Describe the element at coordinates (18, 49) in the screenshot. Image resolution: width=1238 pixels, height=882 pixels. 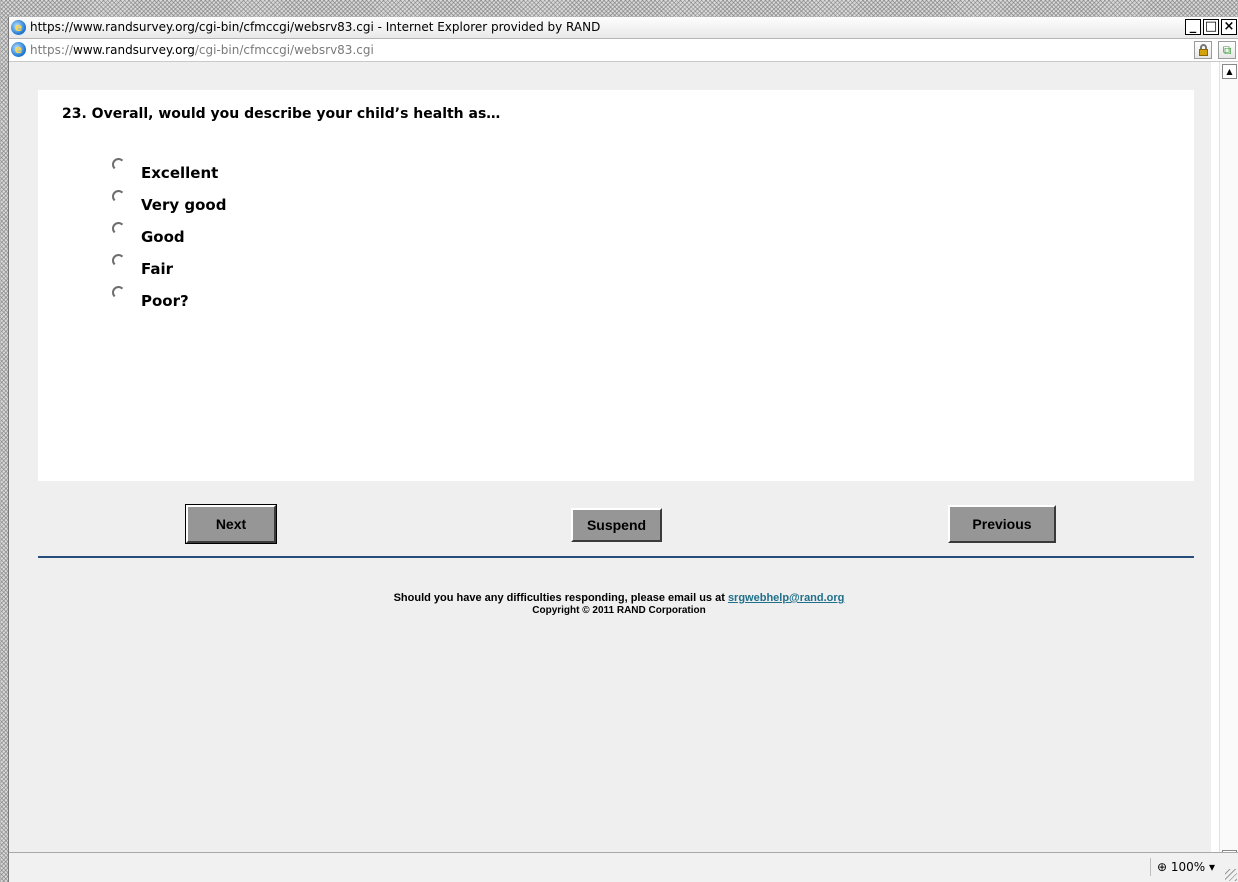
I see `page-icon: e` at that location.